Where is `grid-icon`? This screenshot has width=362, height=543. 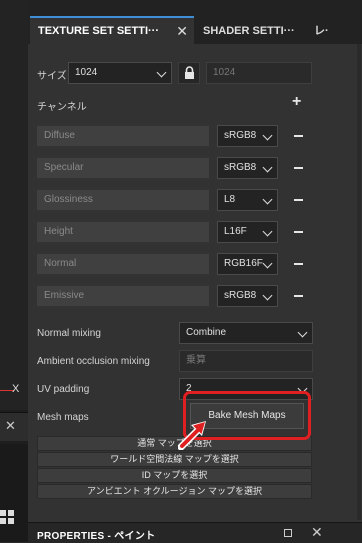 grid-icon is located at coordinates (8, 518).